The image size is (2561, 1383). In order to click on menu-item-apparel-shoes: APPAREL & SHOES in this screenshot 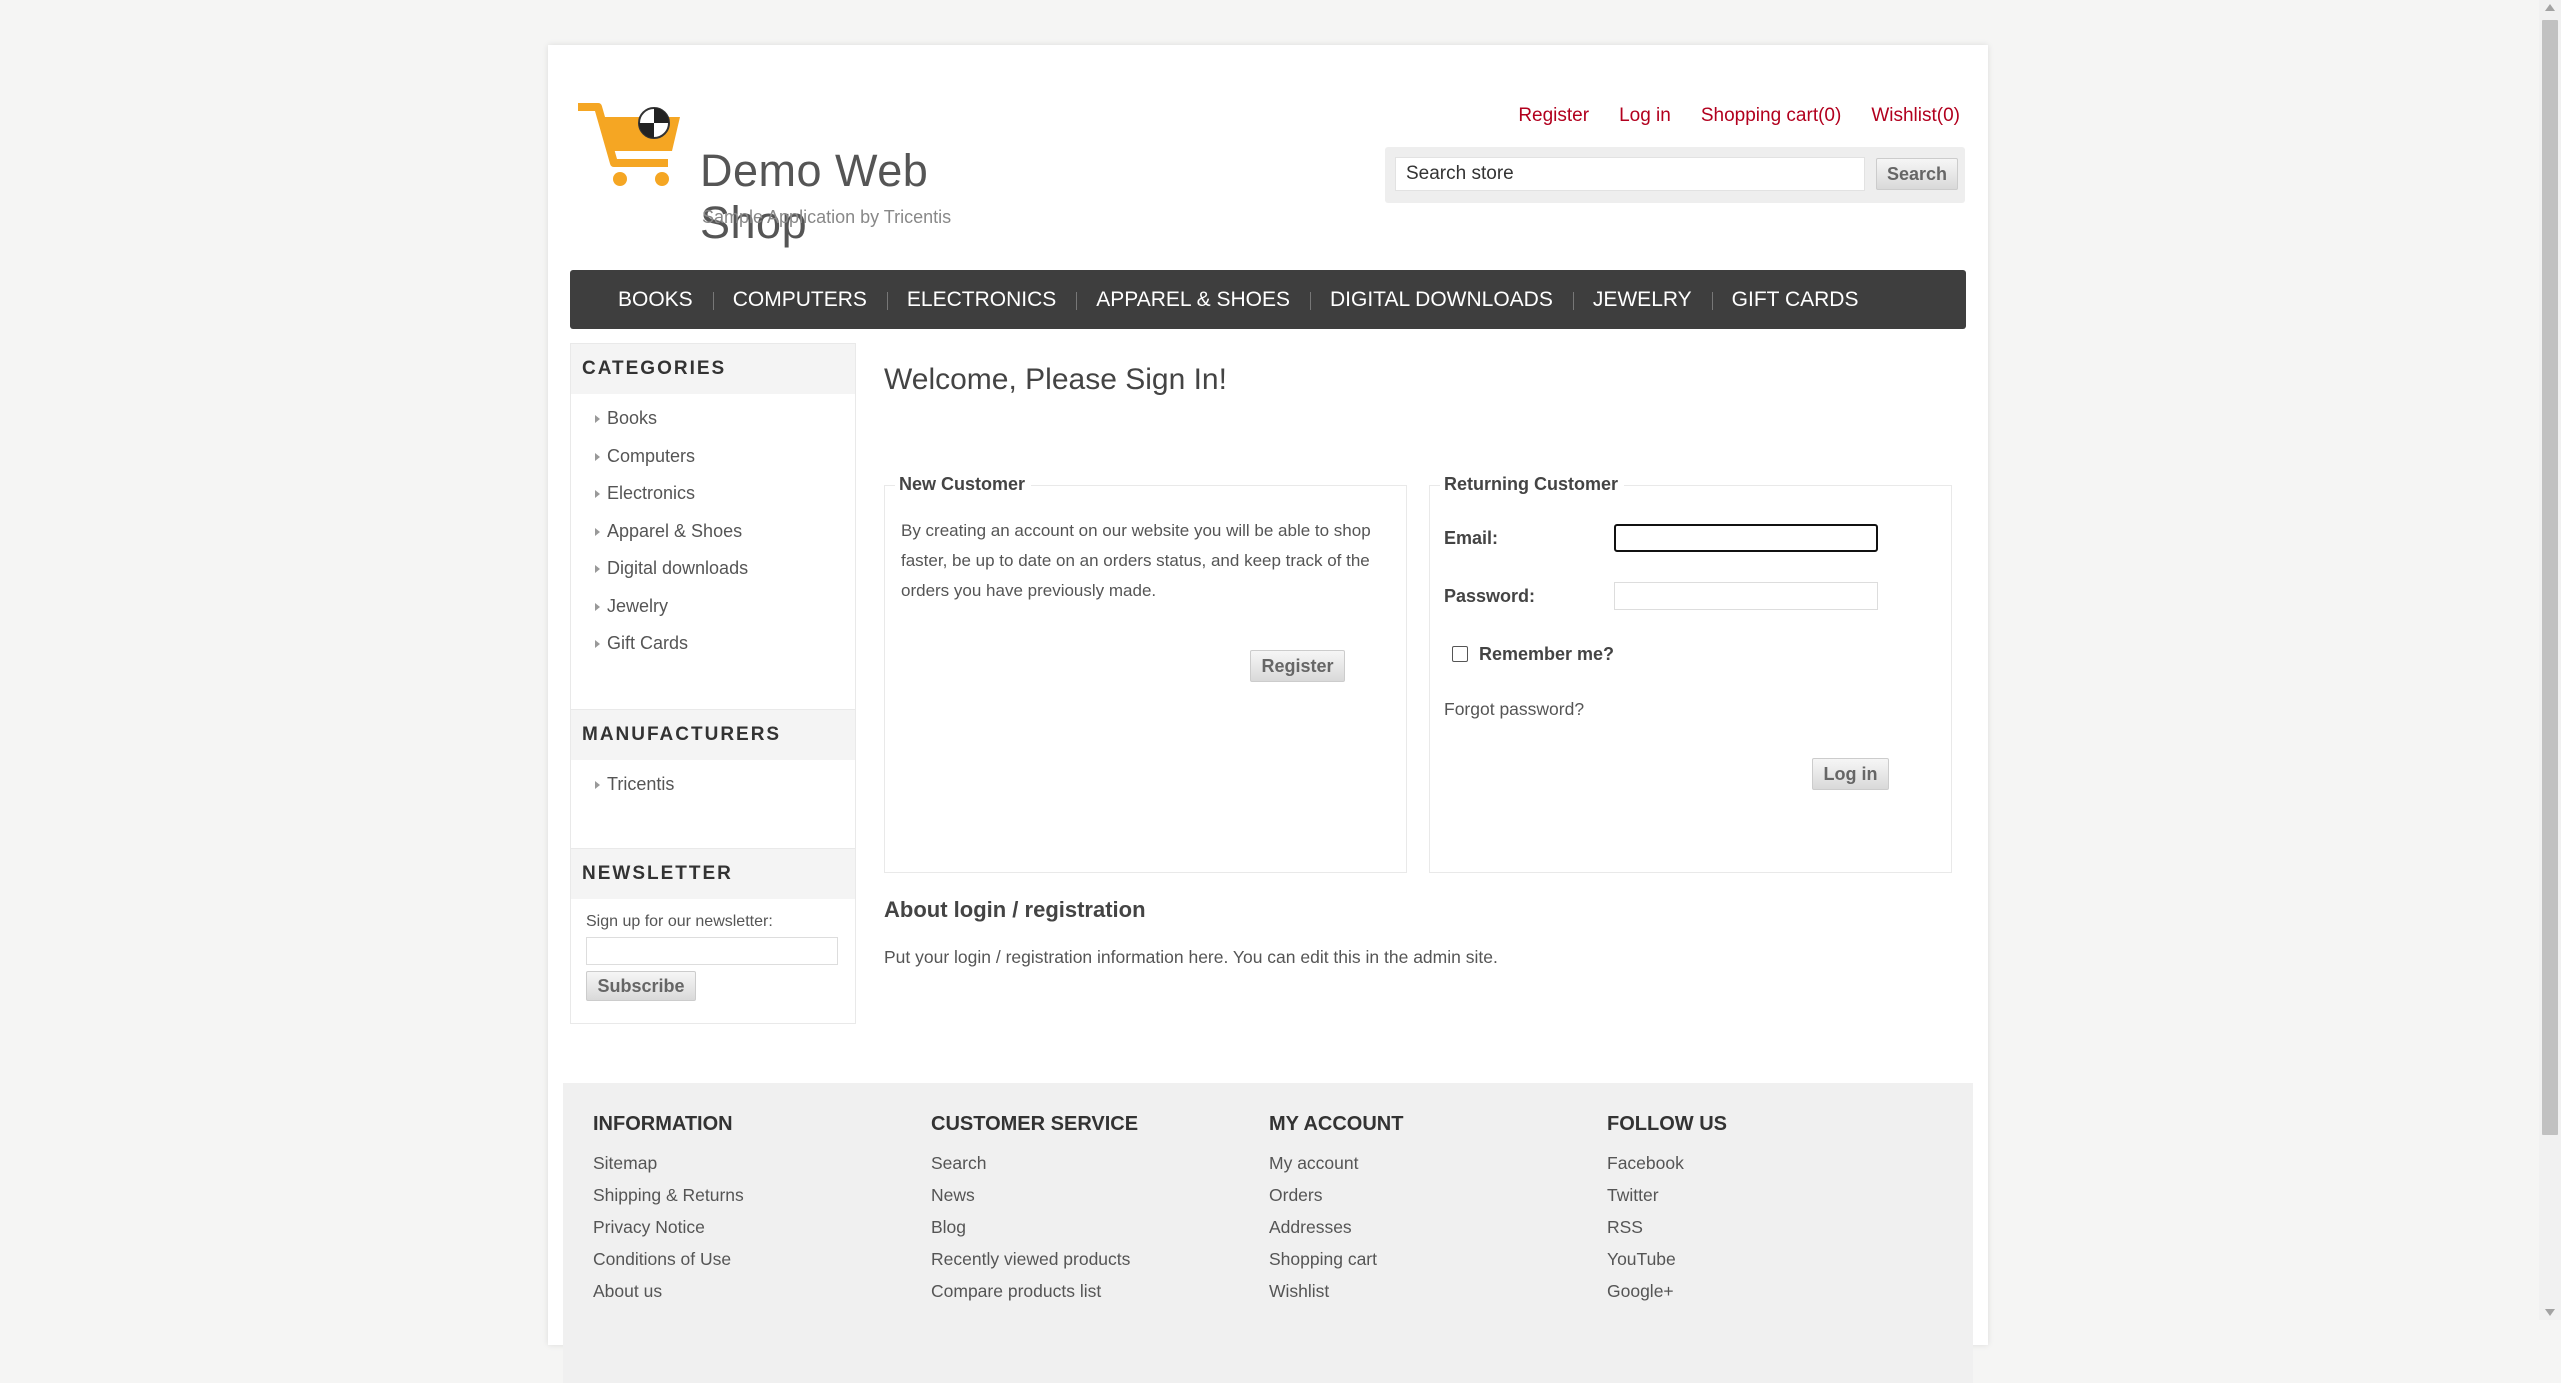, I will do `click(1193, 300)`.